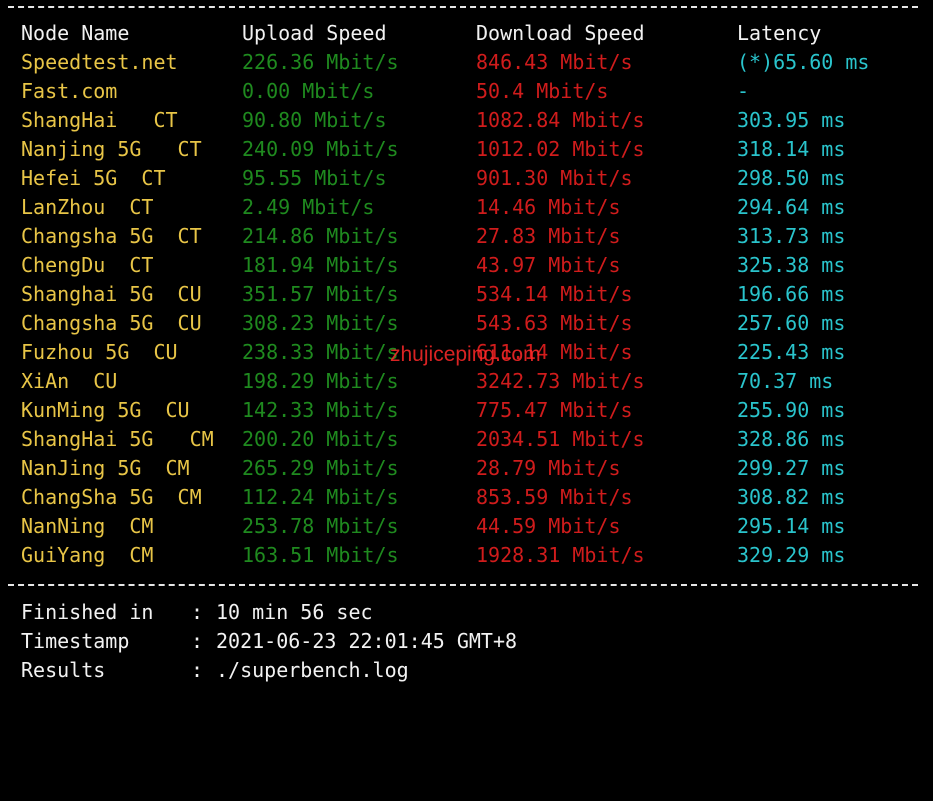 The height and width of the screenshot is (801, 933). What do you see at coordinates (465, 354) in the screenshot?
I see `watermark-text: zhujiceping.com` at bounding box center [465, 354].